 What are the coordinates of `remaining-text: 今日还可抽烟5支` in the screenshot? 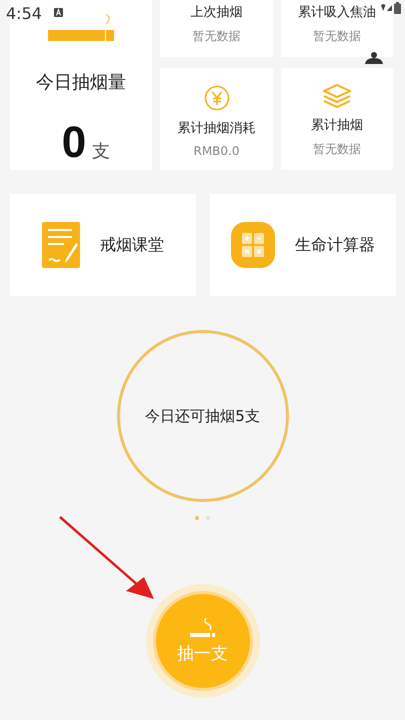 It's located at (202, 416).